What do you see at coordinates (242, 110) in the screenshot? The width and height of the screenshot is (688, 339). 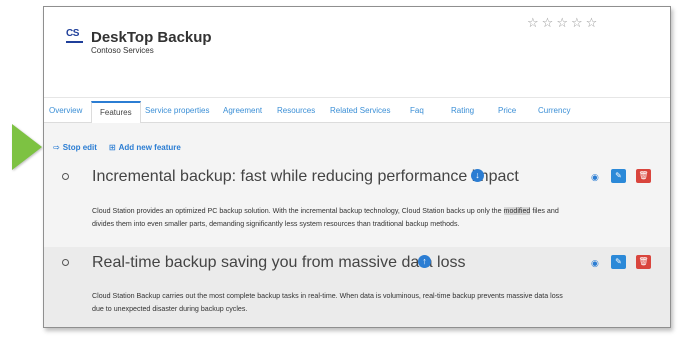 I see `tab-agreement: Agreement` at bounding box center [242, 110].